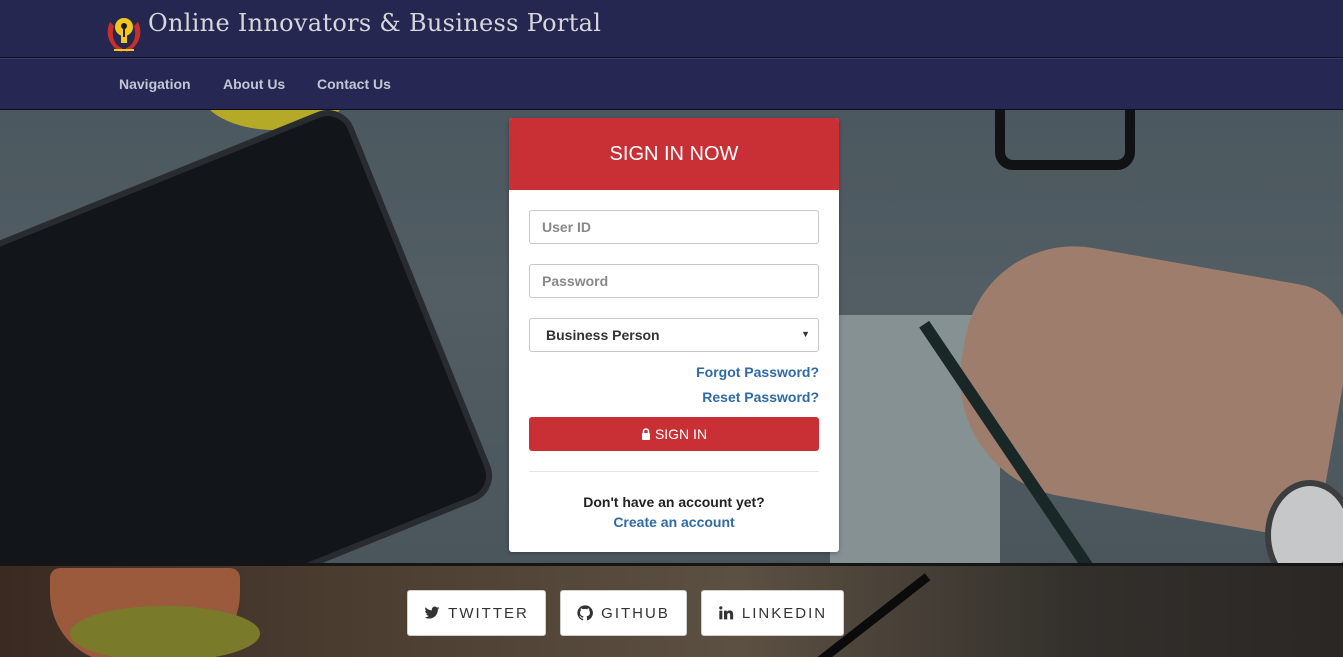 This screenshot has height=657, width=1343. I want to click on nav-contact-us: Contact Us, so click(354, 84).